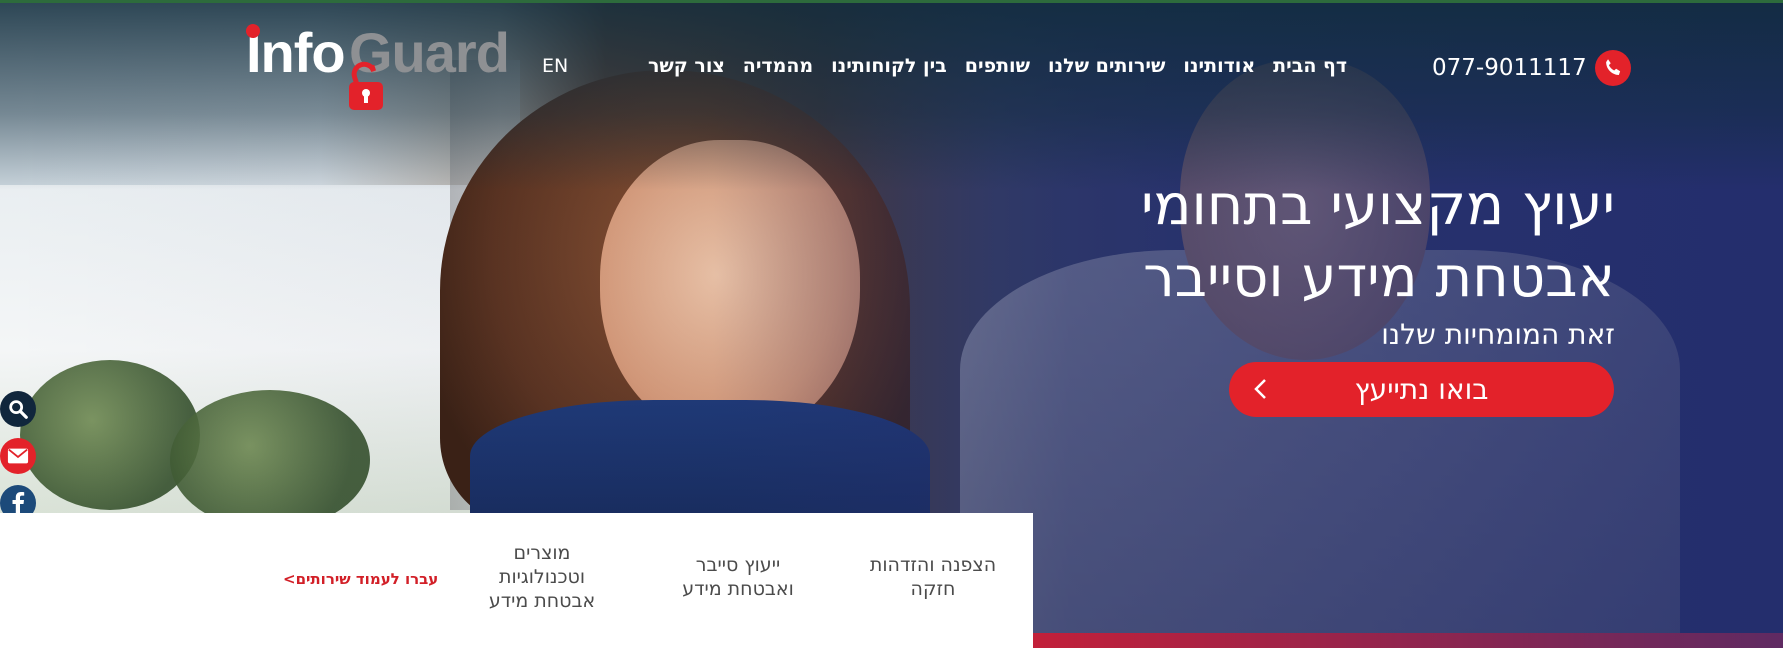  I want to click on hero-title: יעוץ מקצועי בתחומי אבטחת מידע וסייבר, so click(1335, 242).